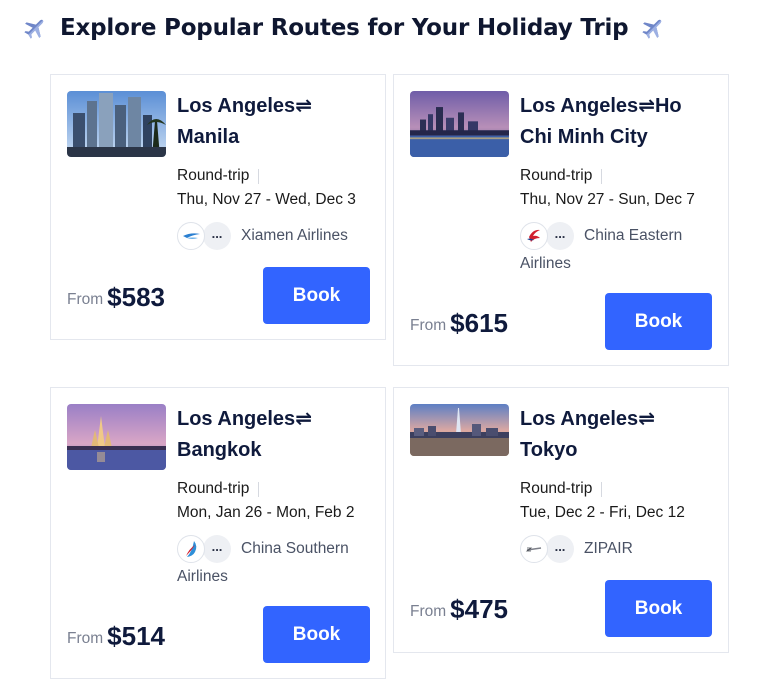 The image size is (761, 694). Describe the element at coordinates (275, 435) in the screenshot. I see `route-title: Los Angeles⇌ Bangkok` at that location.